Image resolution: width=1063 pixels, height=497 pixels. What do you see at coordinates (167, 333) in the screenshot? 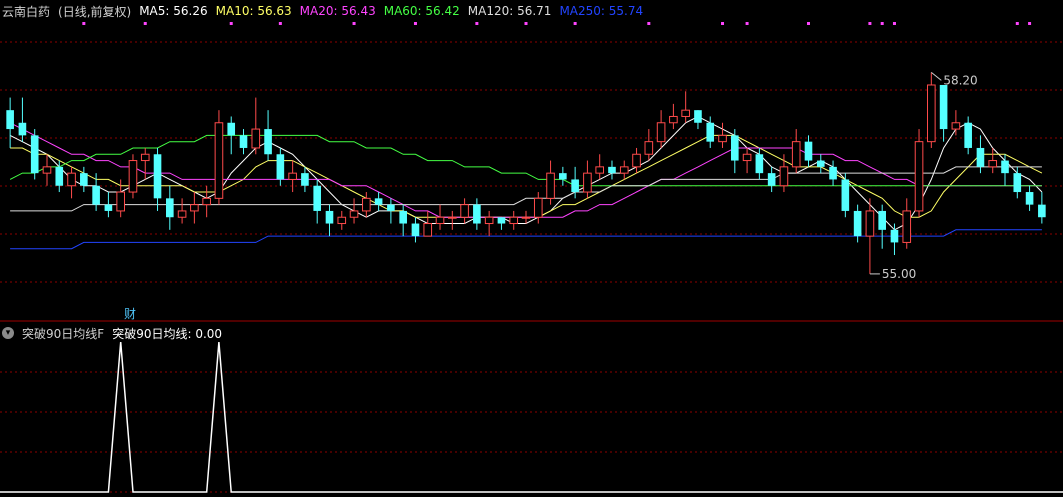
I see `indicator-value: 突破90日均线: 0.00` at bounding box center [167, 333].